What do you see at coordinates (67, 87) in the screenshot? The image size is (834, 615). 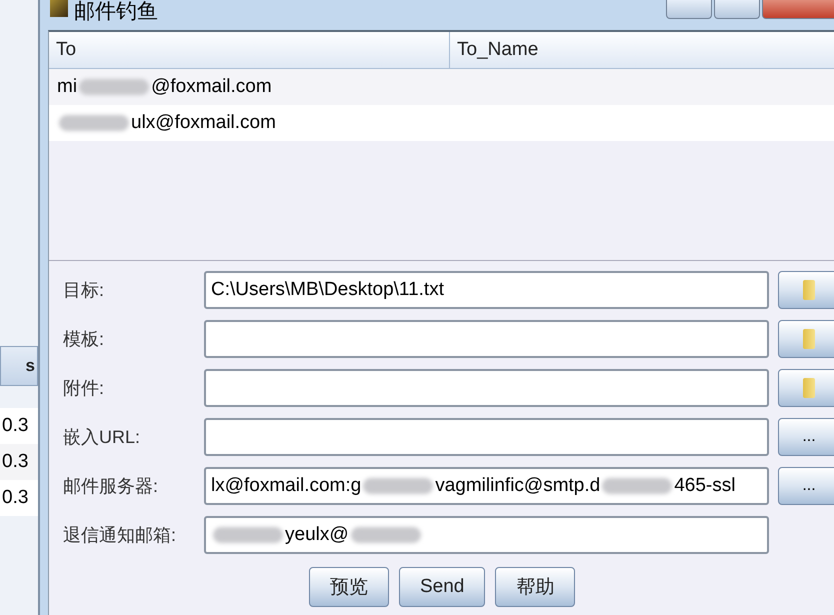 I see `text: mi` at bounding box center [67, 87].